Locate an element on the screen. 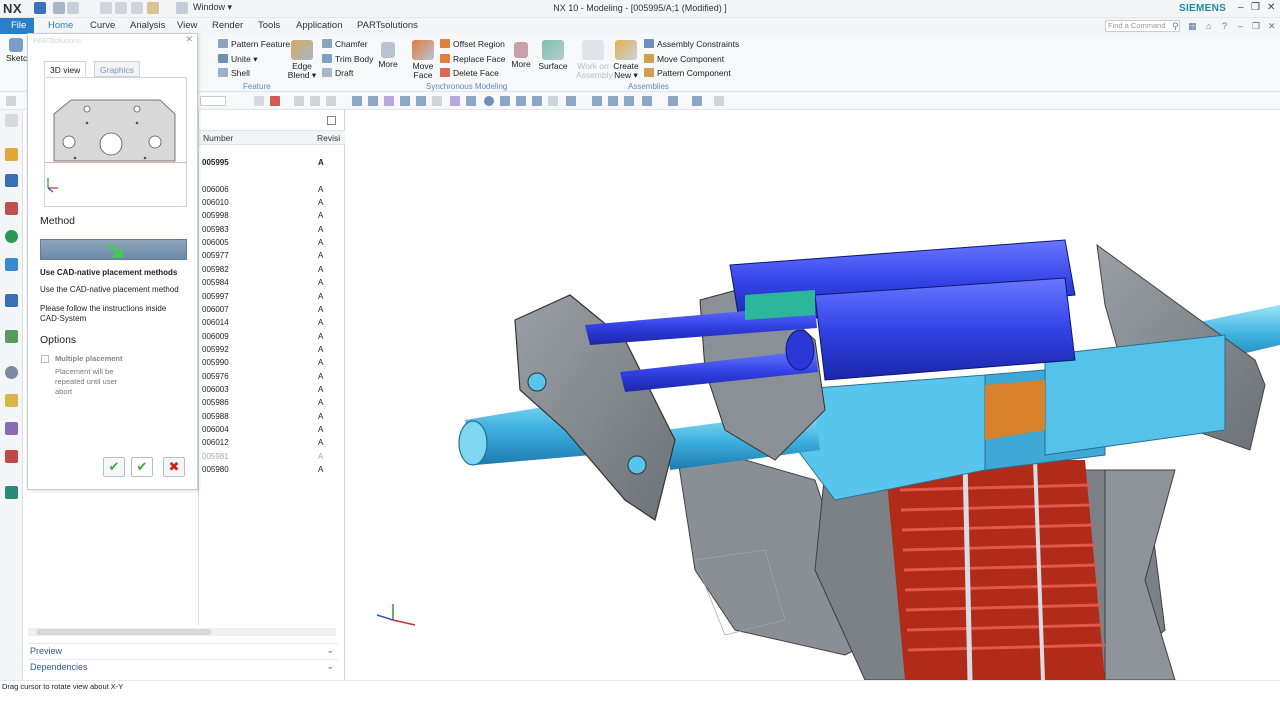 The image size is (1280, 720). multiple-placement-checkbox is located at coordinates (45, 359).